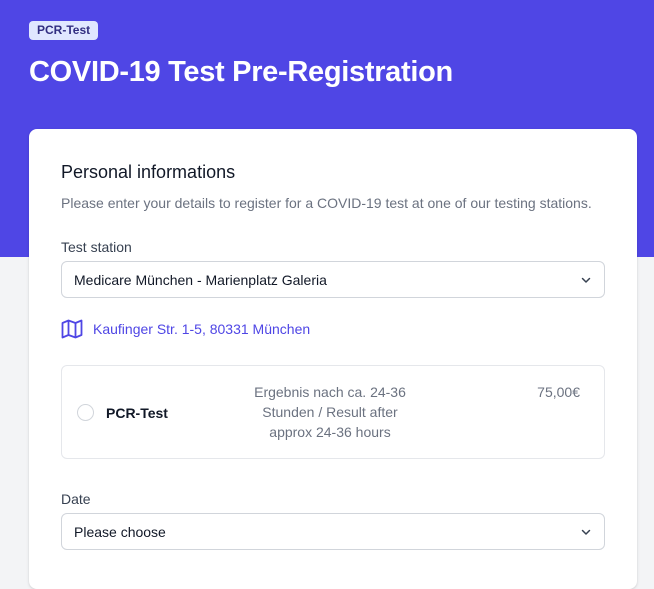  Describe the element at coordinates (120, 532) in the screenshot. I see `date-value: Please choose` at that location.